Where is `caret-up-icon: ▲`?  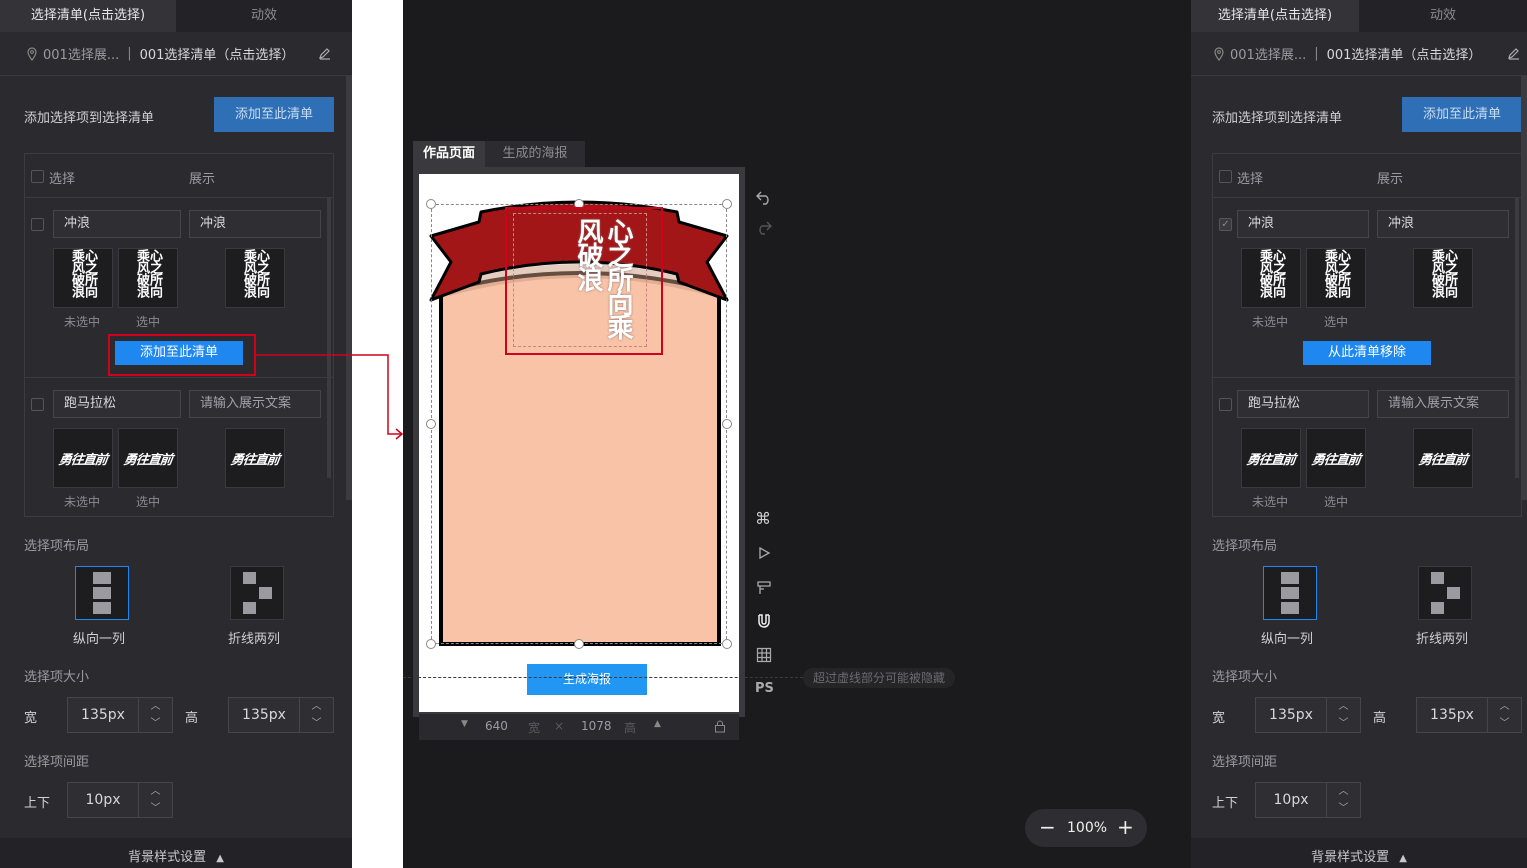 caret-up-icon: ▲ is located at coordinates (657, 724).